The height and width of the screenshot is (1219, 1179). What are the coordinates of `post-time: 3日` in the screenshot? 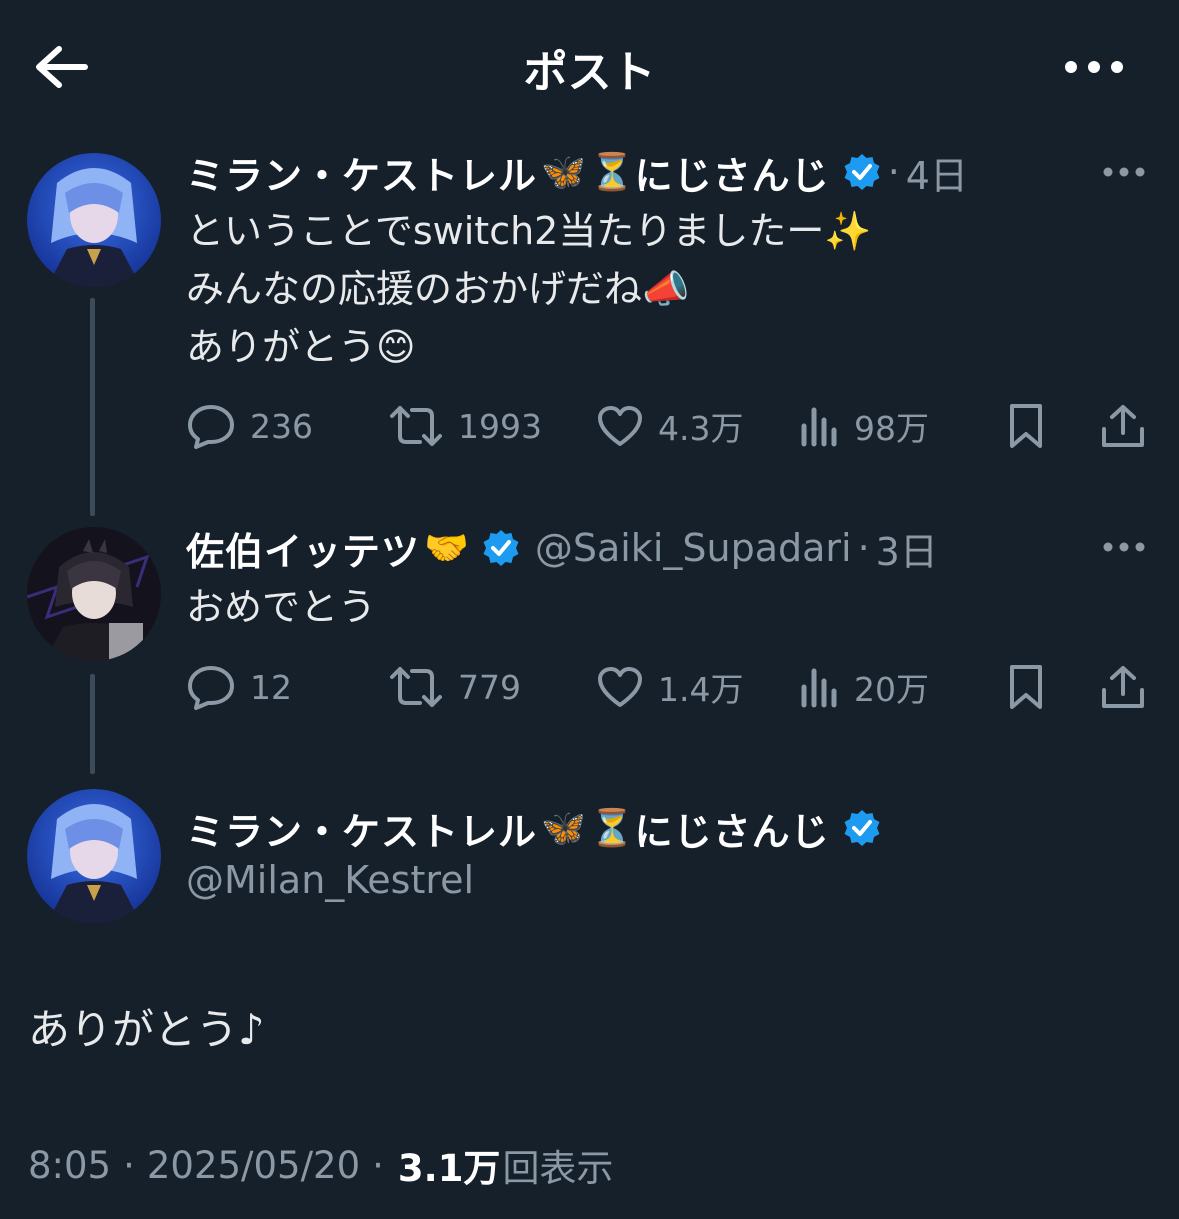 It's located at (907, 548).